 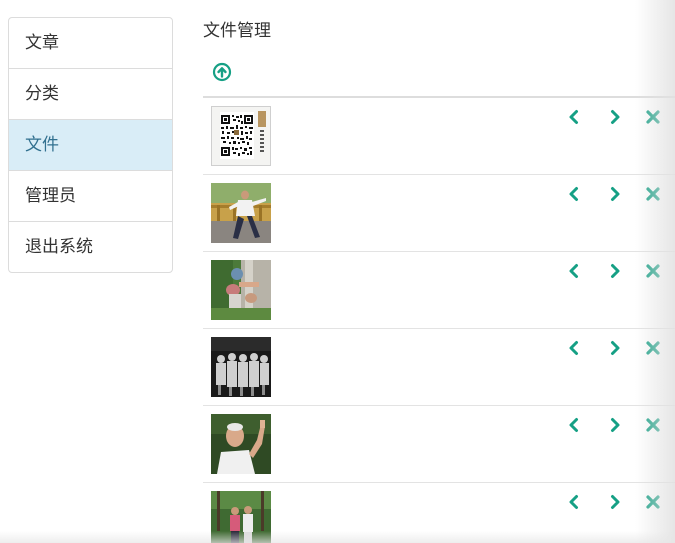 I want to click on elder-gesture-photo, so click(x=241, y=444).